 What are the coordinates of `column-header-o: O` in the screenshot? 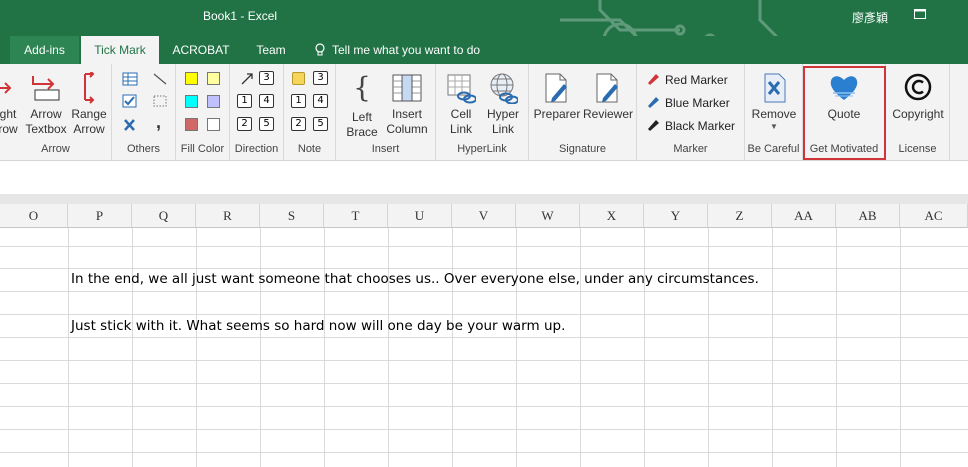 It's located at (34, 216).